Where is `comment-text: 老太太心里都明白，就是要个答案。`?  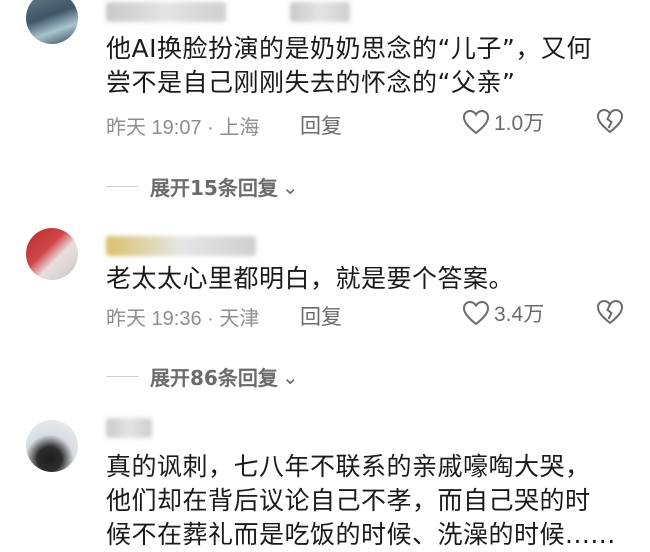
comment-text: 老太太心里都明白，就是要个答案。 is located at coordinates (366, 279).